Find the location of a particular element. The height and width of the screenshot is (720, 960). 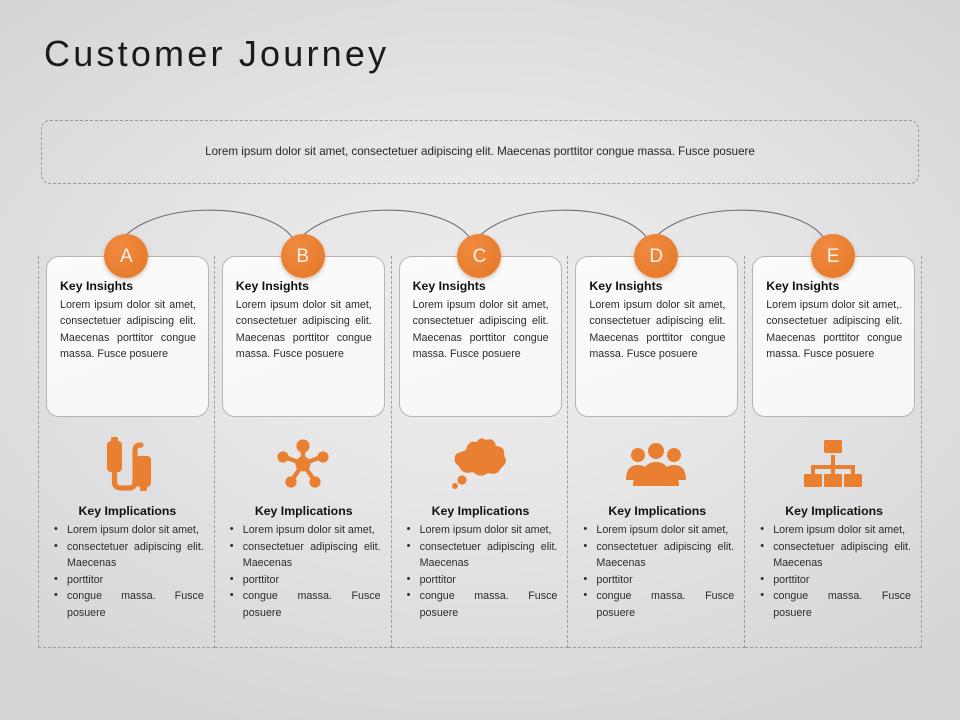

thought-cloud-icon is located at coordinates (479, 463).